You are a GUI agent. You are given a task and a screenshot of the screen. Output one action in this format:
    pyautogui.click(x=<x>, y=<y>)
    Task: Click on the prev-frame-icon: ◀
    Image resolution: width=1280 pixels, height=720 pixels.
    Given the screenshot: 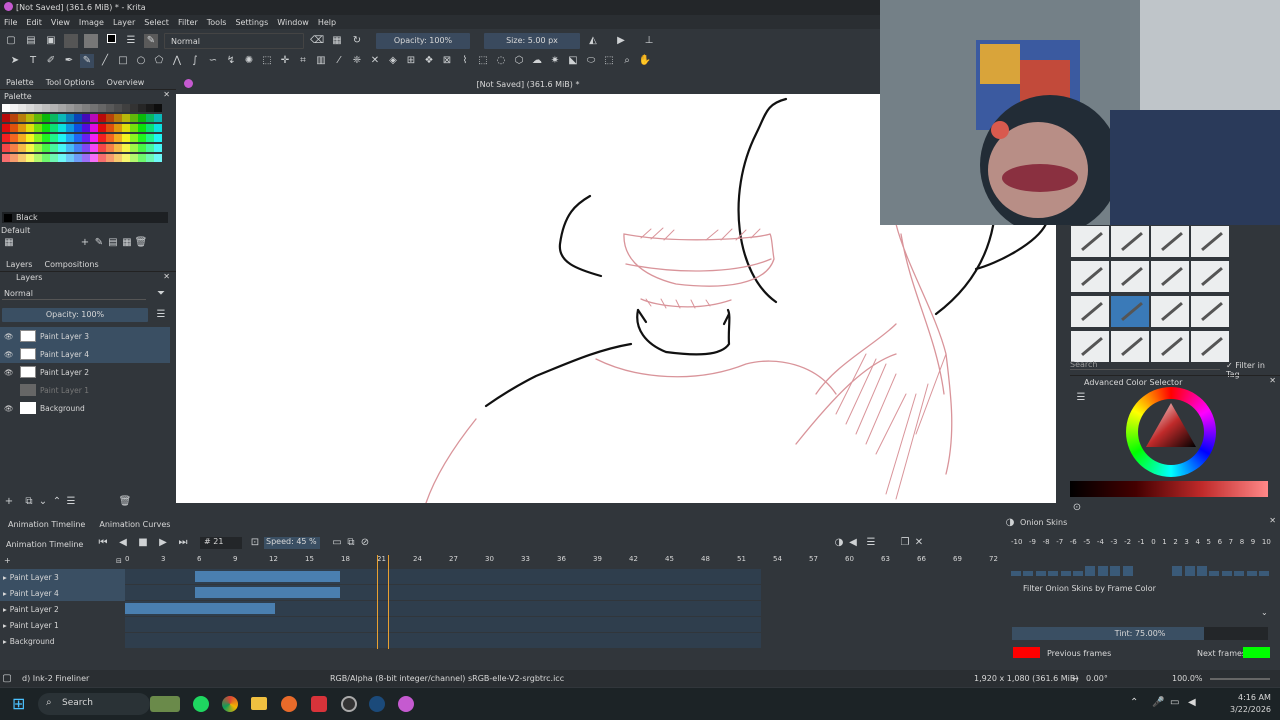 What is the action you would take?
    pyautogui.click(x=123, y=543)
    